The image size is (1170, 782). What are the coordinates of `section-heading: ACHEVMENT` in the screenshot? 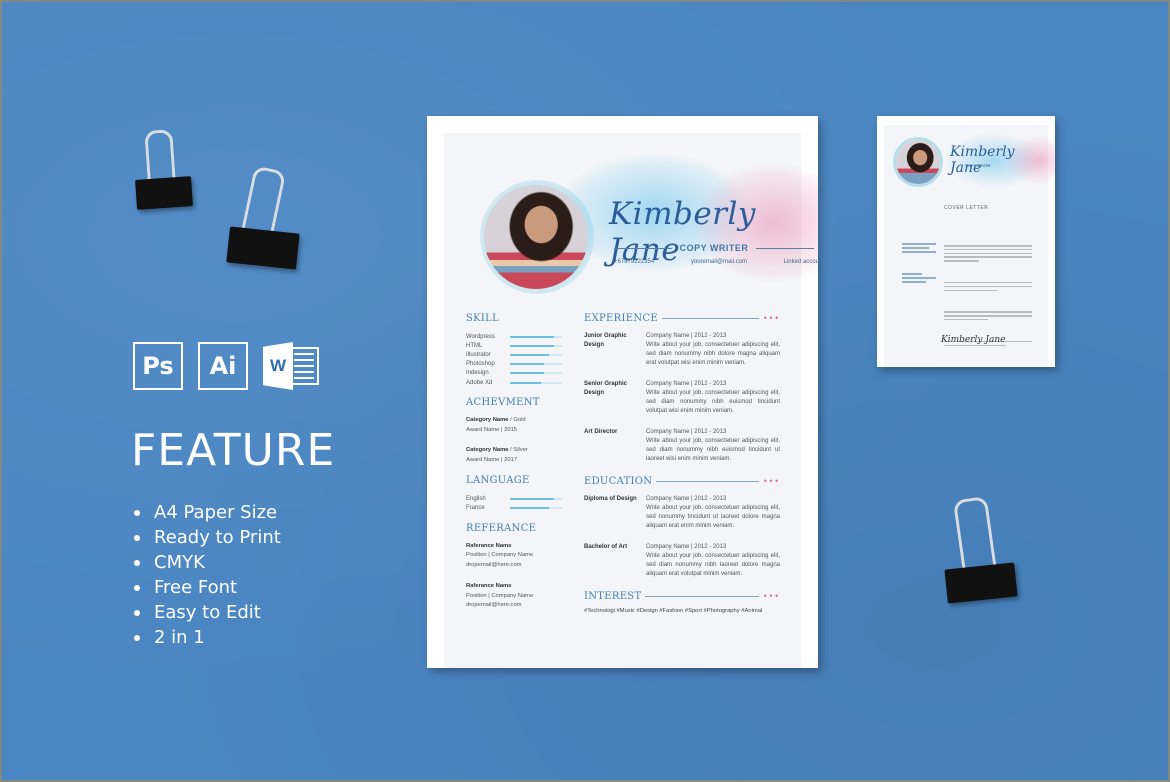 It's located at (503, 403).